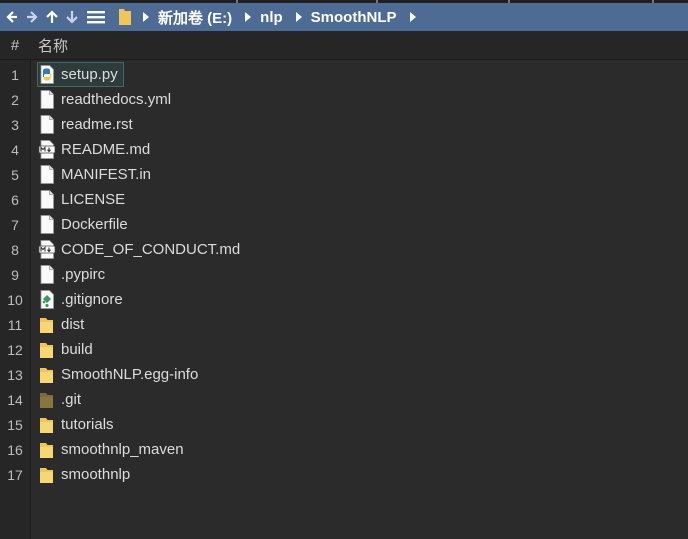 Image resolution: width=688 pixels, height=539 pixels. I want to click on file-name: tutorials, so click(87, 424).